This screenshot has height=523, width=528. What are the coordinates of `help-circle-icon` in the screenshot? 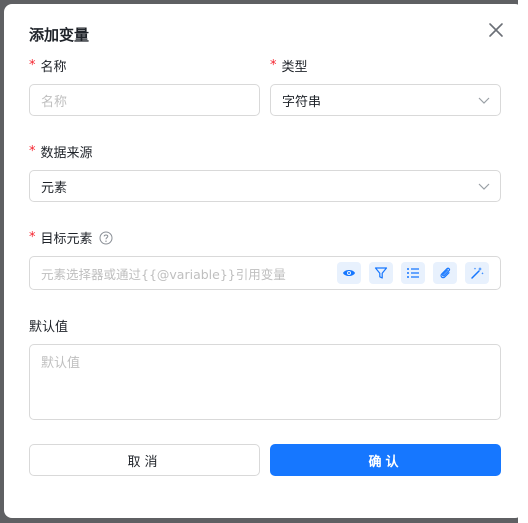 It's located at (106, 238).